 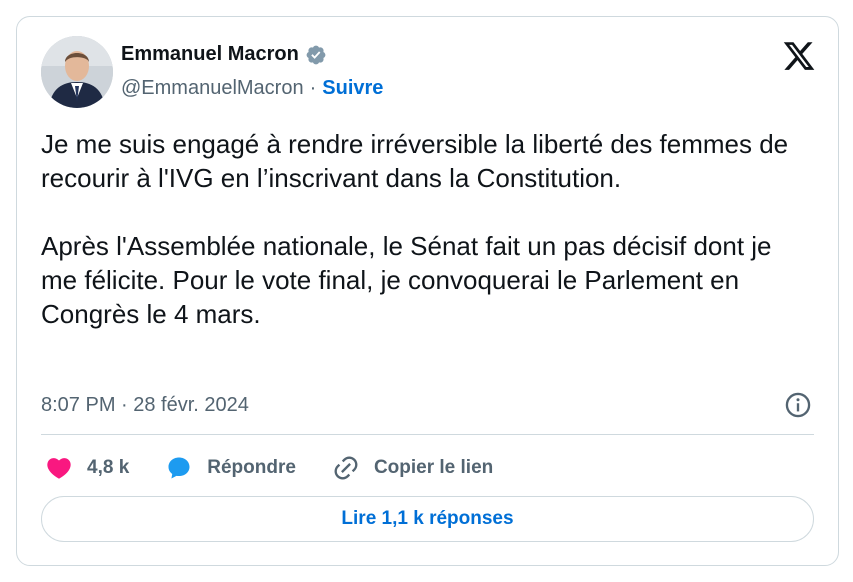 What do you see at coordinates (179, 468) in the screenshot?
I see `reply-icon` at bounding box center [179, 468].